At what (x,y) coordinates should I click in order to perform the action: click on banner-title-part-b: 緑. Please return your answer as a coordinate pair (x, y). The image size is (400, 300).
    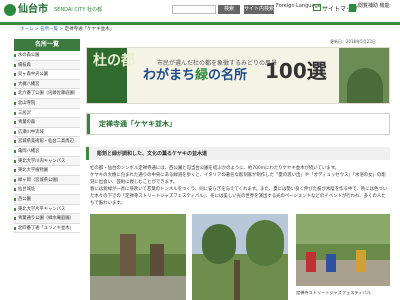
    Looking at the image, I should click on (202, 75).